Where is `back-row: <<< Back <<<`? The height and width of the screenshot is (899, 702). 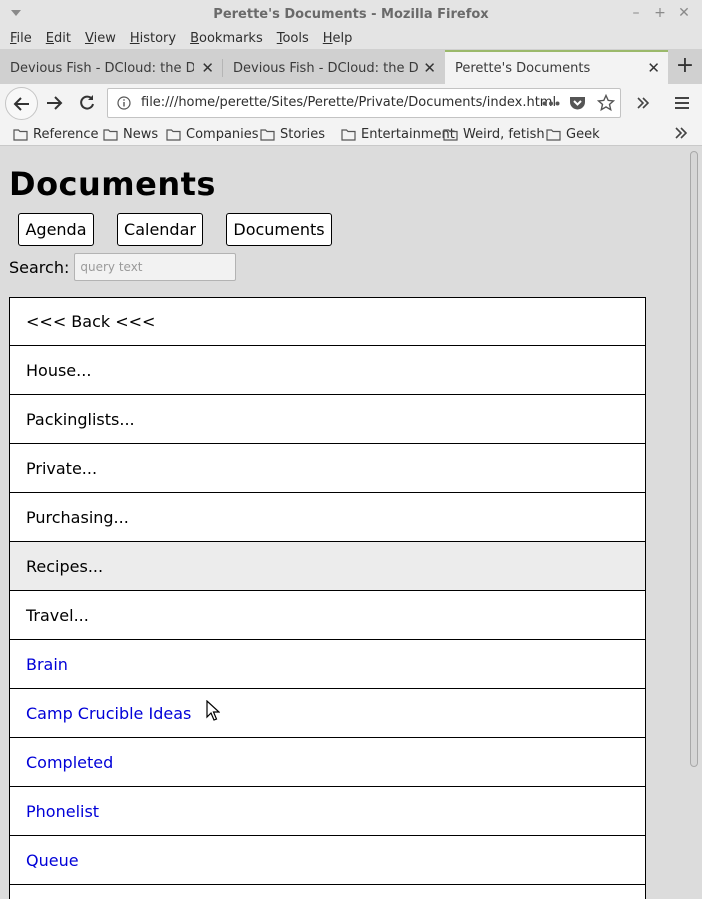 back-row: <<< Back <<< is located at coordinates (327, 321).